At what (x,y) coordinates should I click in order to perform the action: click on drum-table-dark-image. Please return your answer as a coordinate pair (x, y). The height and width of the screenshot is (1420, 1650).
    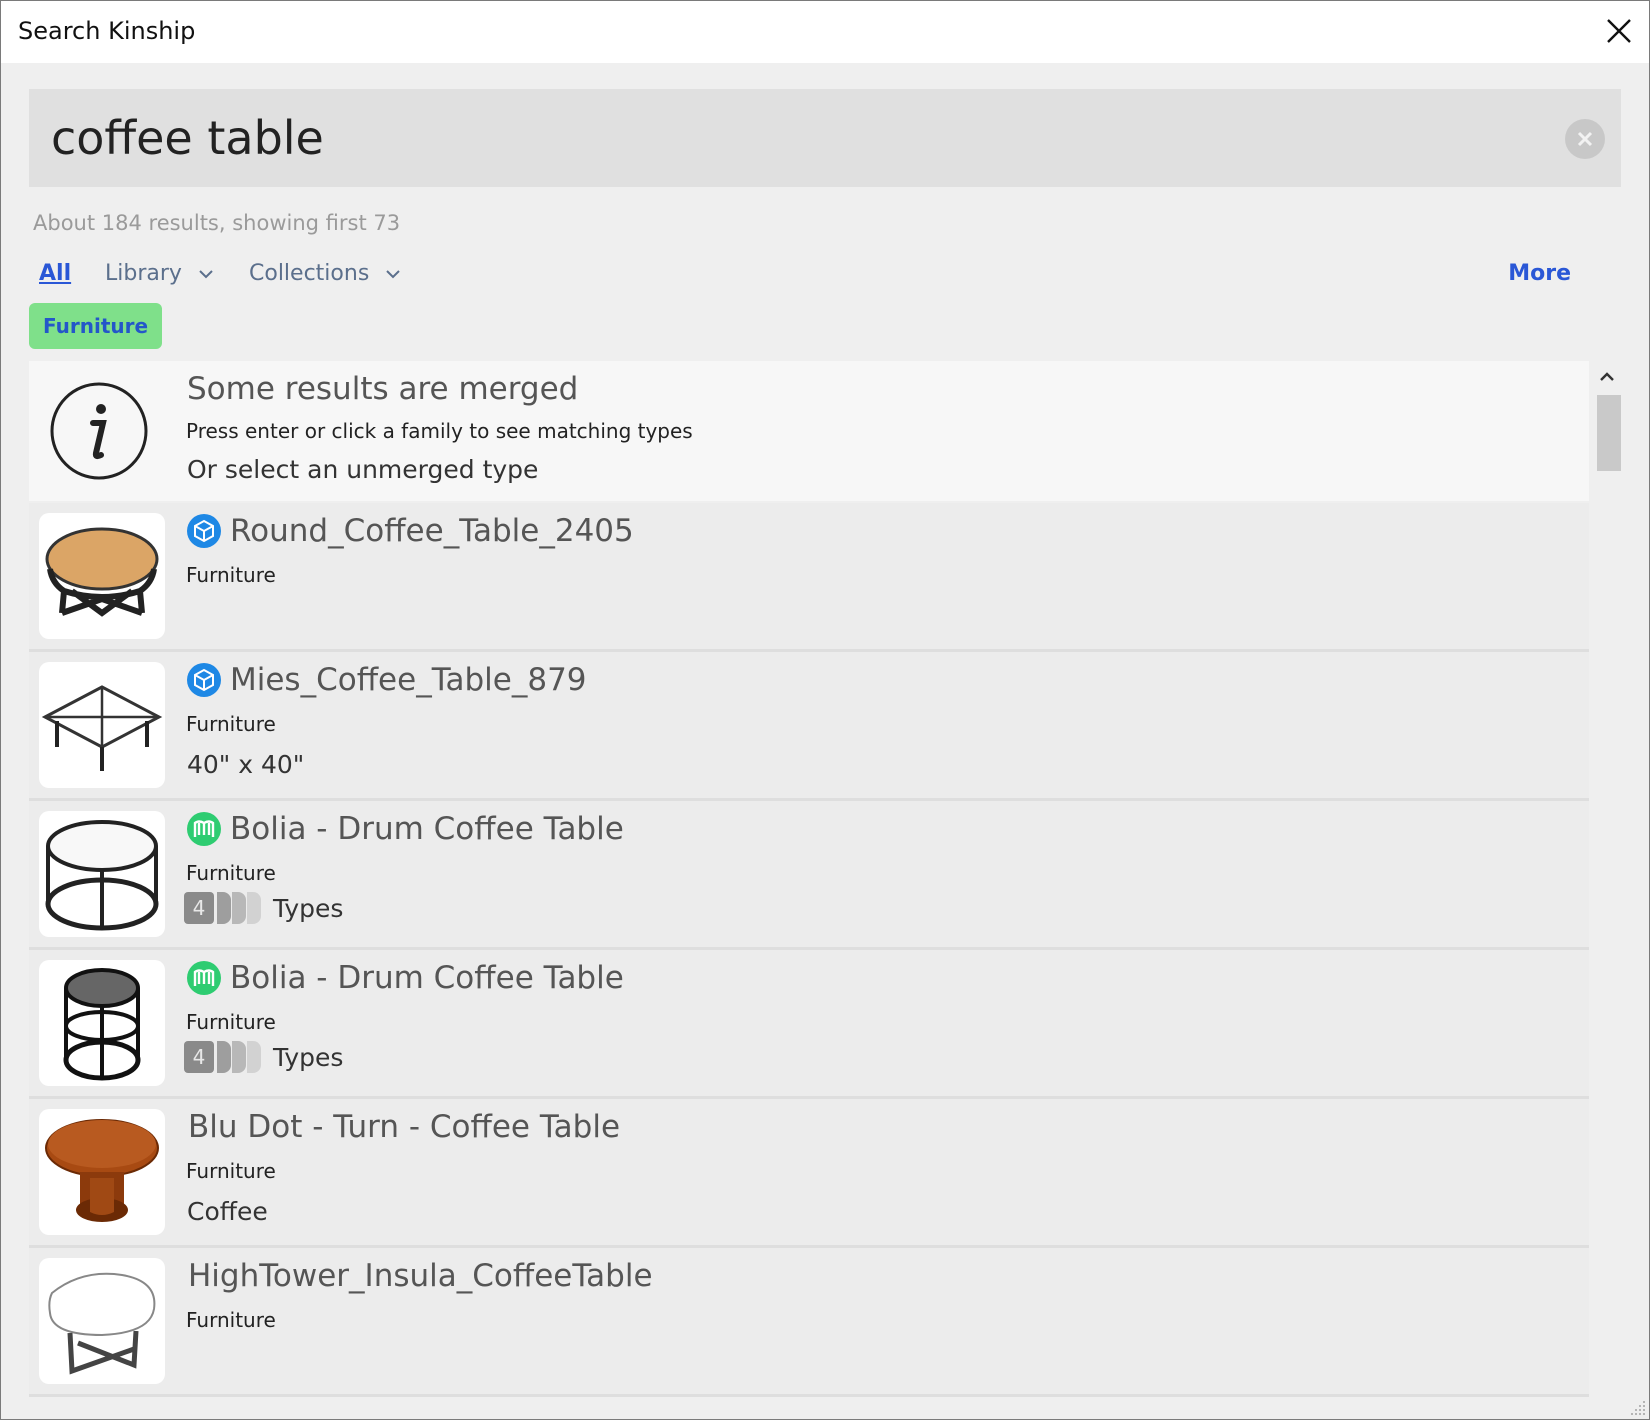
    Looking at the image, I should click on (102, 1024).